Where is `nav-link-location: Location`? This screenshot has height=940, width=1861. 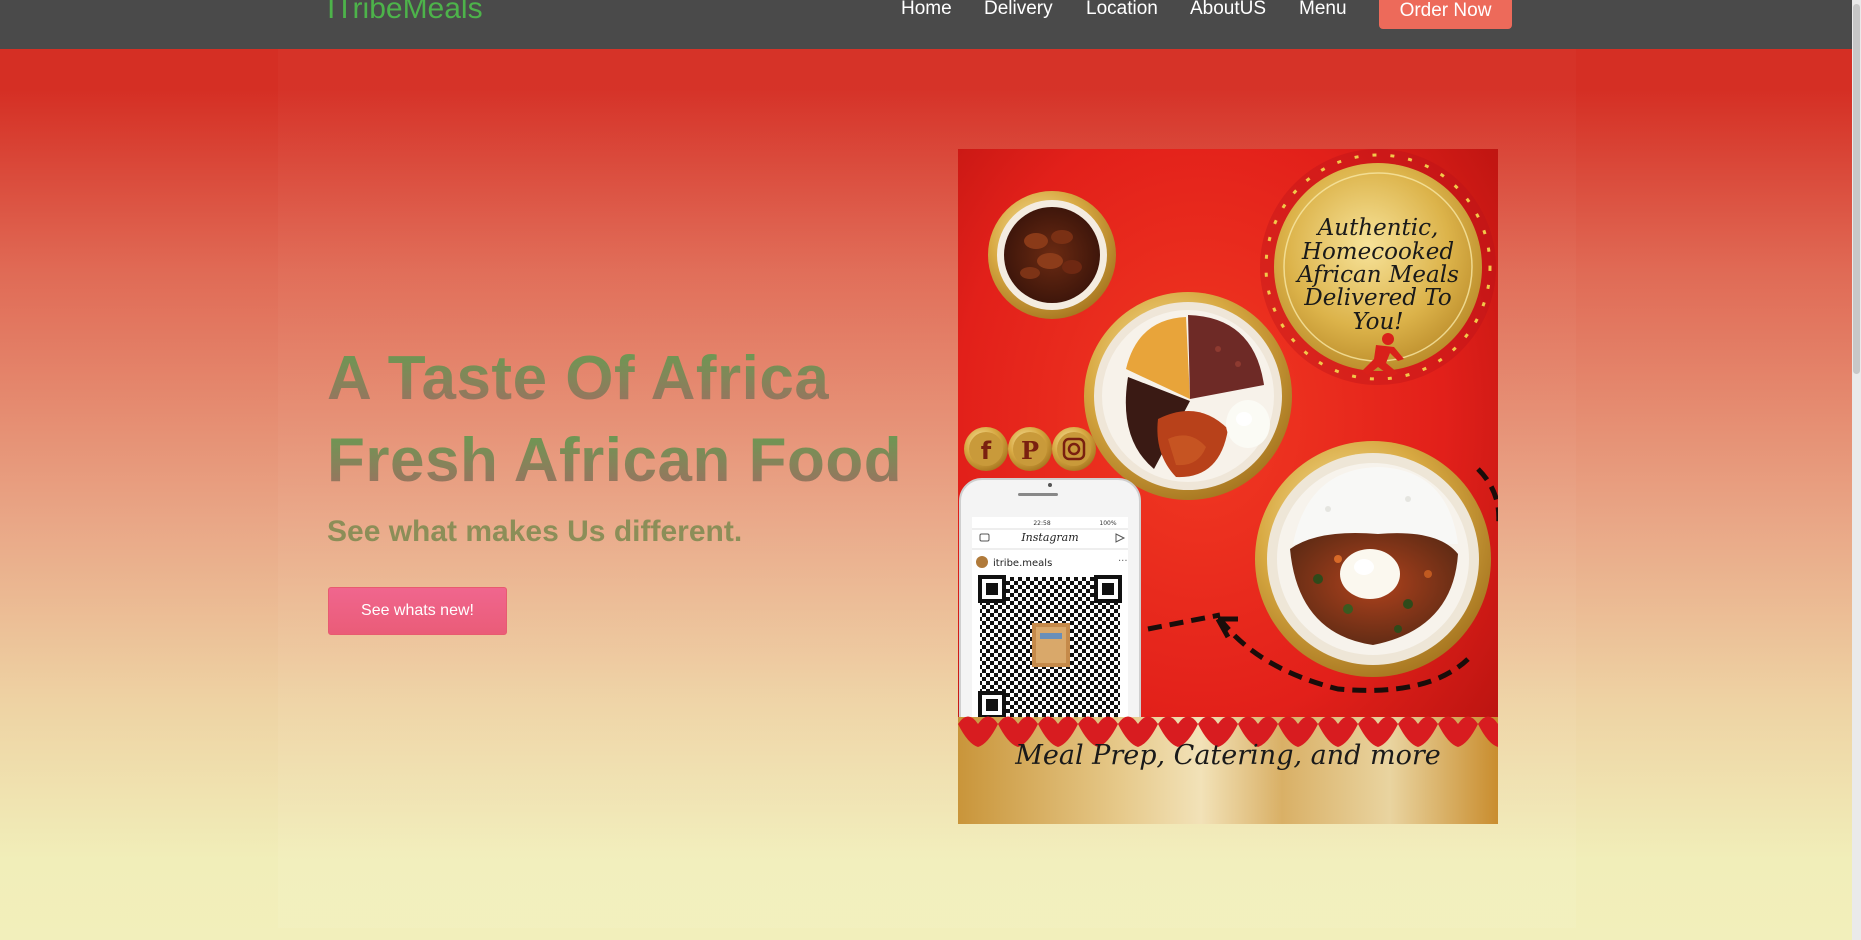 nav-link-location: Location is located at coordinates (1122, 10).